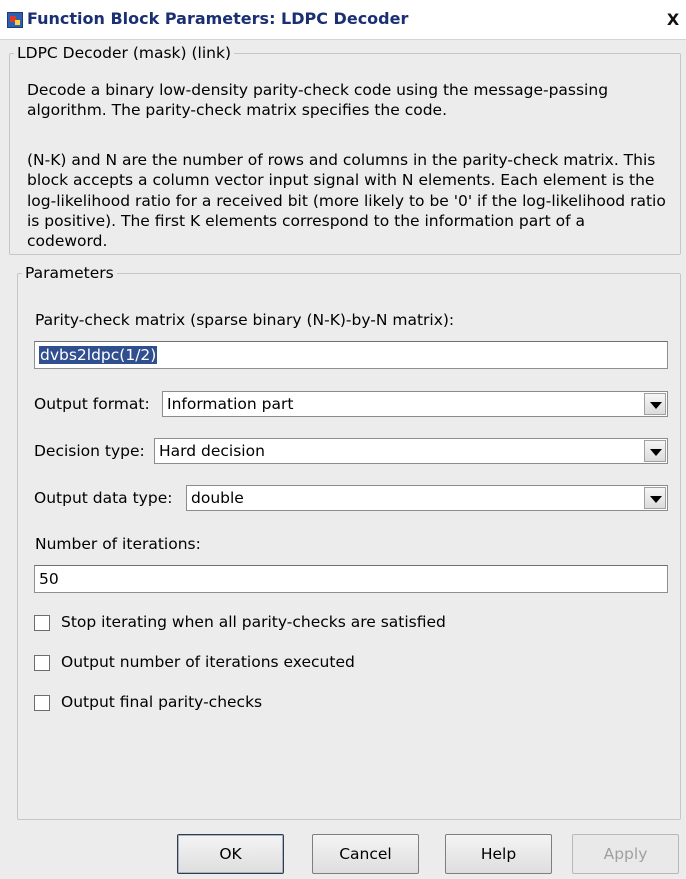  Describe the element at coordinates (15, 20) in the screenshot. I see `simulink-block-icon` at that location.